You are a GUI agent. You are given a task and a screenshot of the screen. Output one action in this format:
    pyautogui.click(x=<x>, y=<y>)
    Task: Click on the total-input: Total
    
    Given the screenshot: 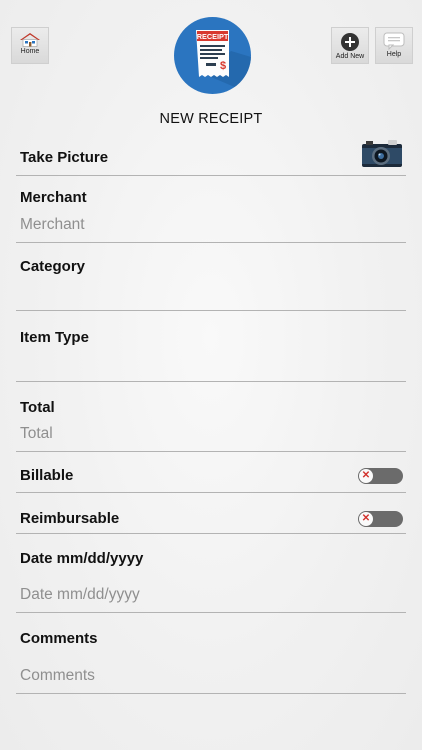 What is the action you would take?
    pyautogui.click(x=36, y=434)
    